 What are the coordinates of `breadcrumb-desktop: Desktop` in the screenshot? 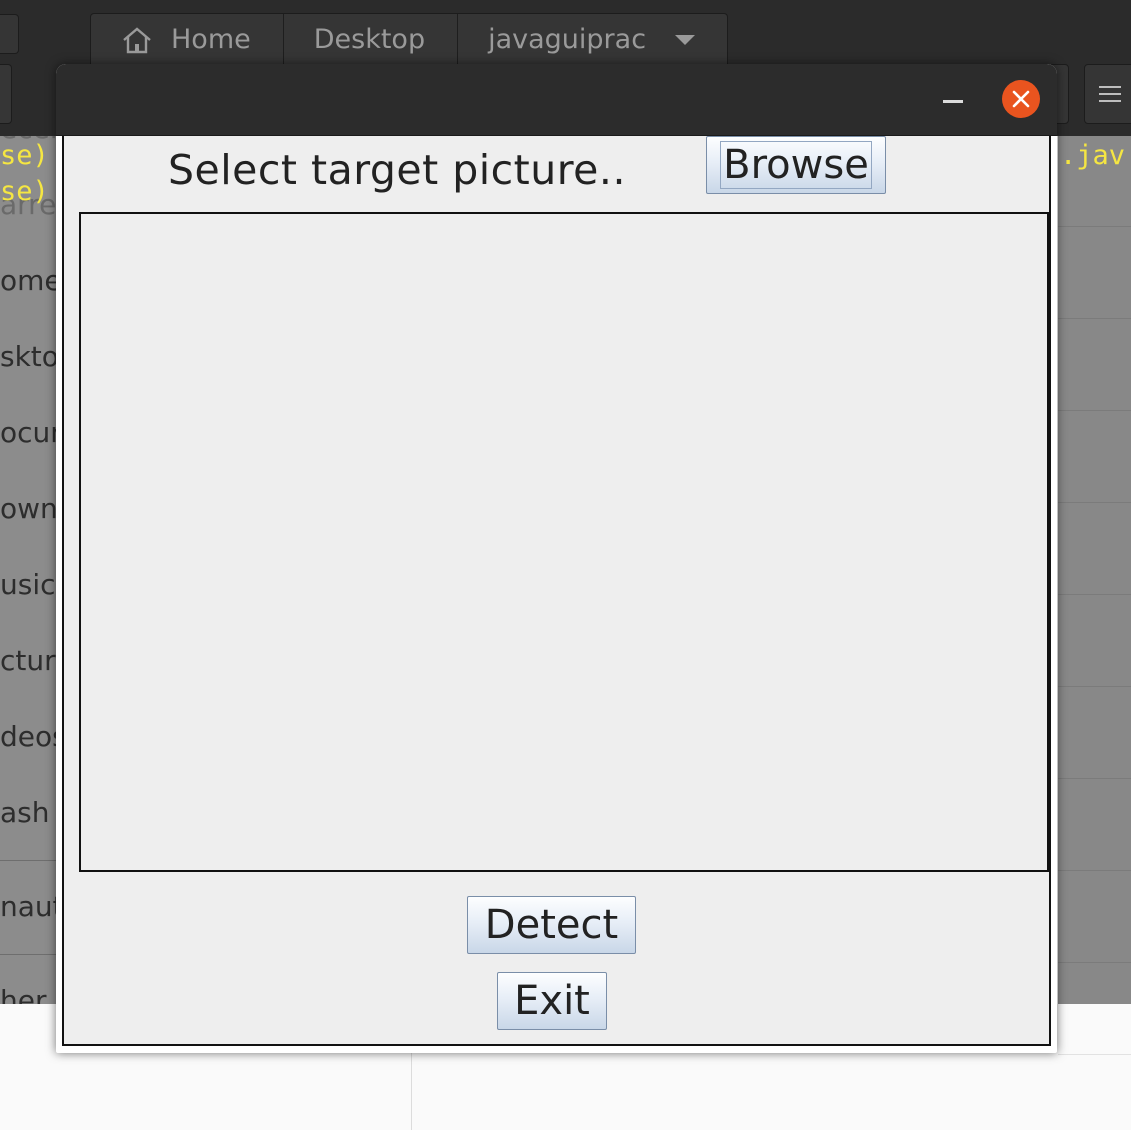 It's located at (371, 39).